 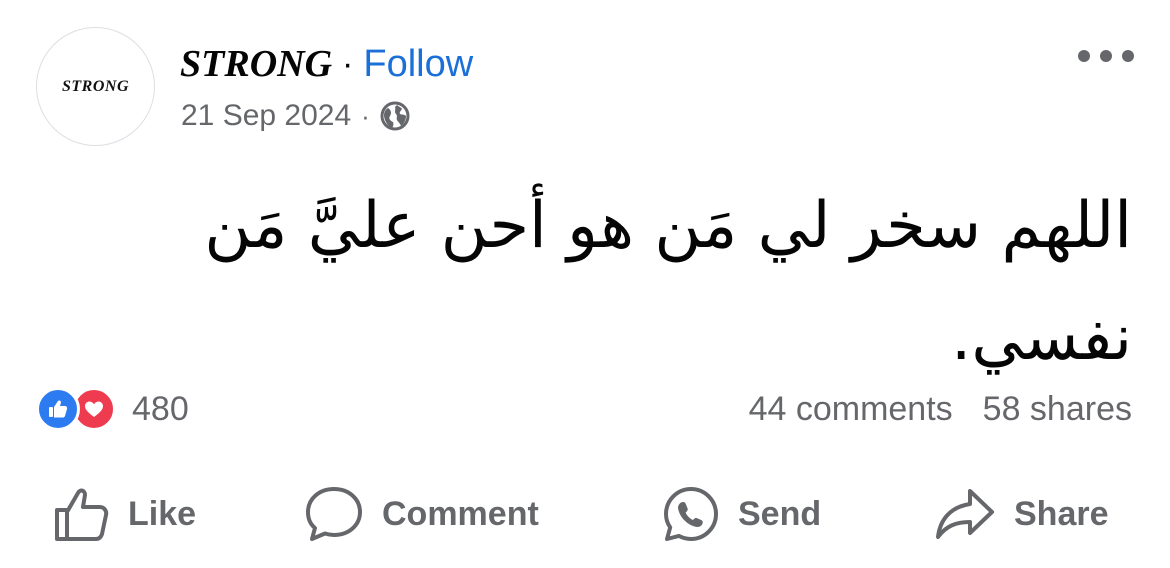 I want to click on reaction-count: 480, so click(x=160, y=408).